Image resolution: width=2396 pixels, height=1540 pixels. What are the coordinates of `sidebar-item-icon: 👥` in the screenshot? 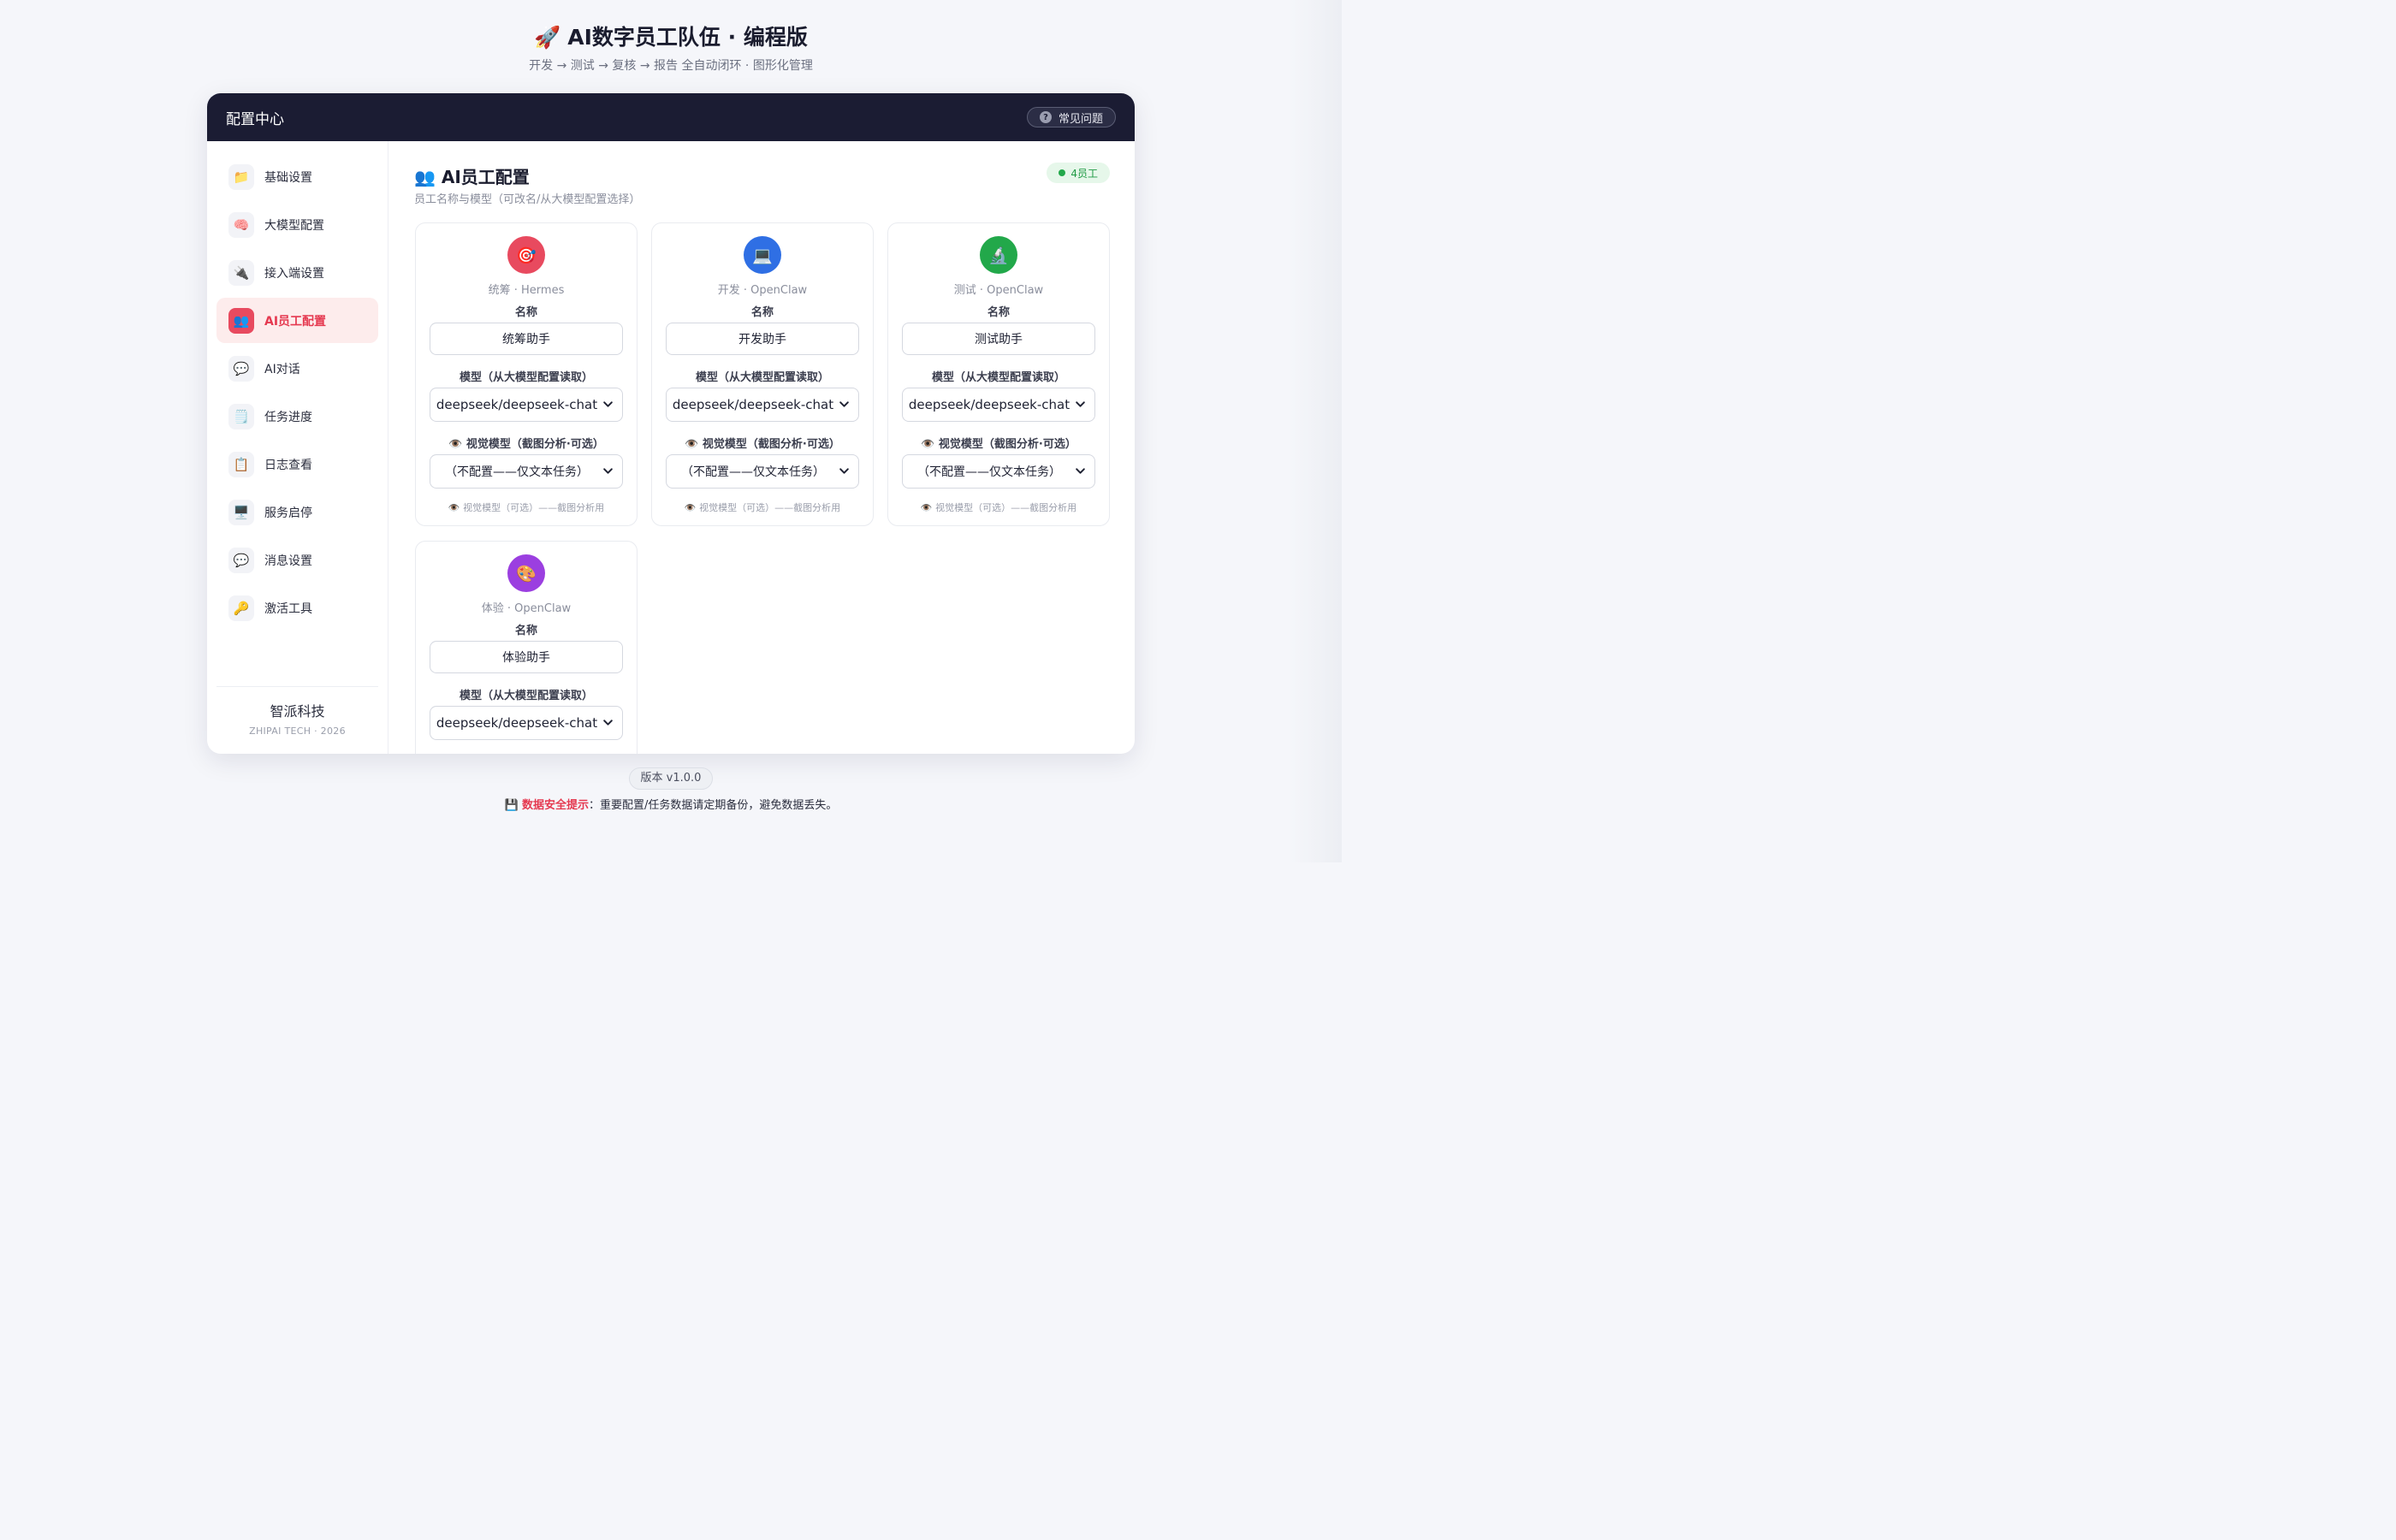 It's located at (241, 320).